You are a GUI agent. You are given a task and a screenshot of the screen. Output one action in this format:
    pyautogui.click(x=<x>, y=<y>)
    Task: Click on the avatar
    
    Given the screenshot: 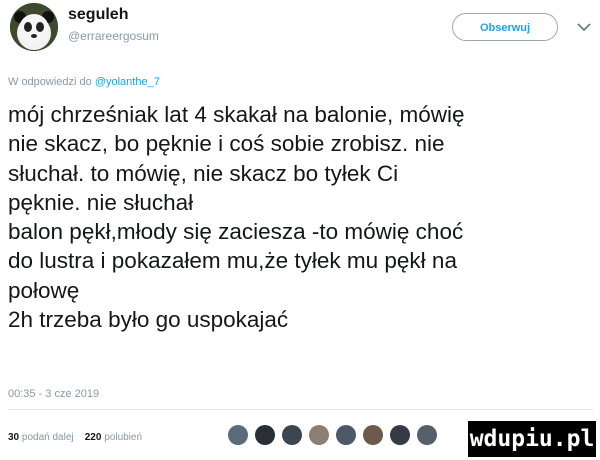 What is the action you would take?
    pyautogui.click(x=34, y=27)
    